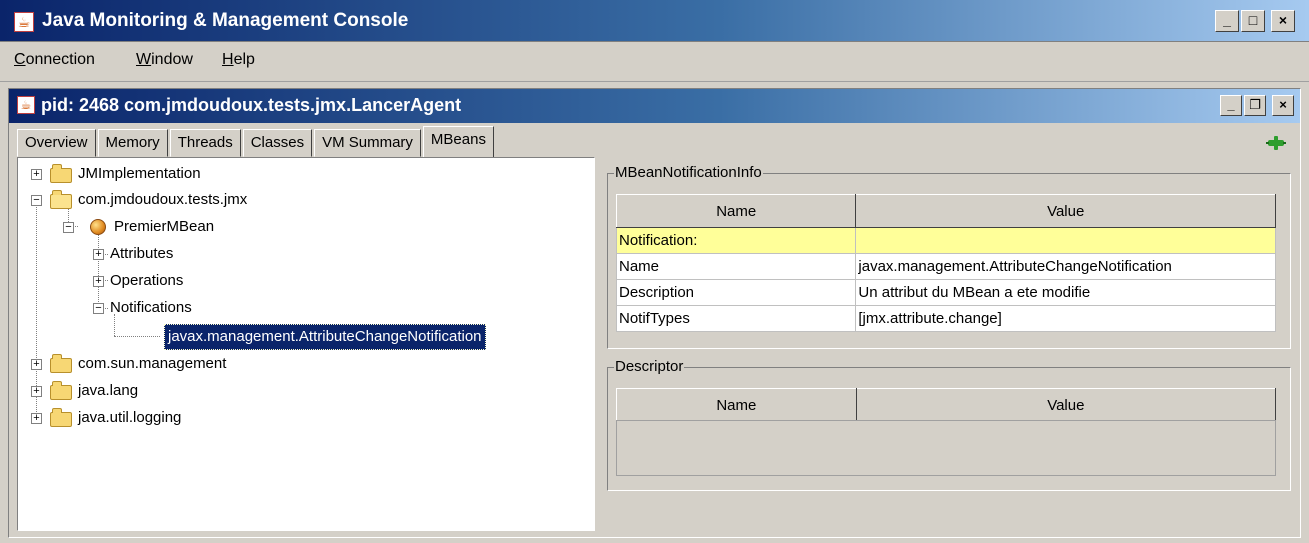  Describe the element at coordinates (303, 391) in the screenshot. I see `tree-node-java-lang: + java.lang` at that location.